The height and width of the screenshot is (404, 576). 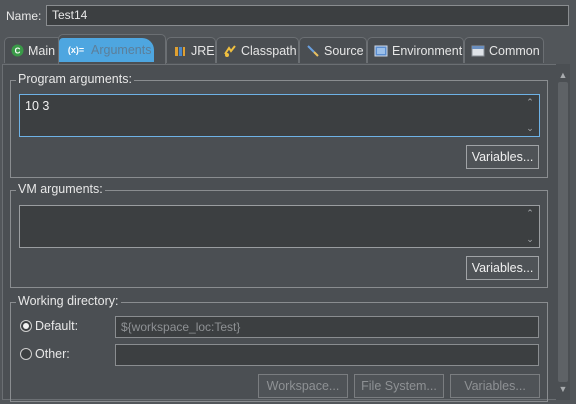 I want to click on source-icon, so click(x=313, y=51).